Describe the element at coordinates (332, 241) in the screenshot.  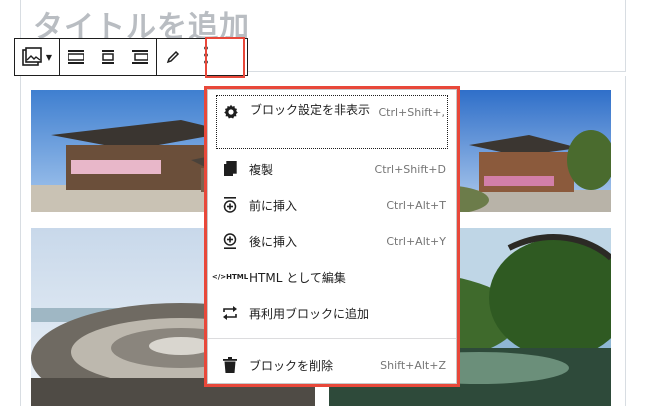
I see `menu-item-insert-after: 後に挿入 Ctrl+Alt+Y` at that location.